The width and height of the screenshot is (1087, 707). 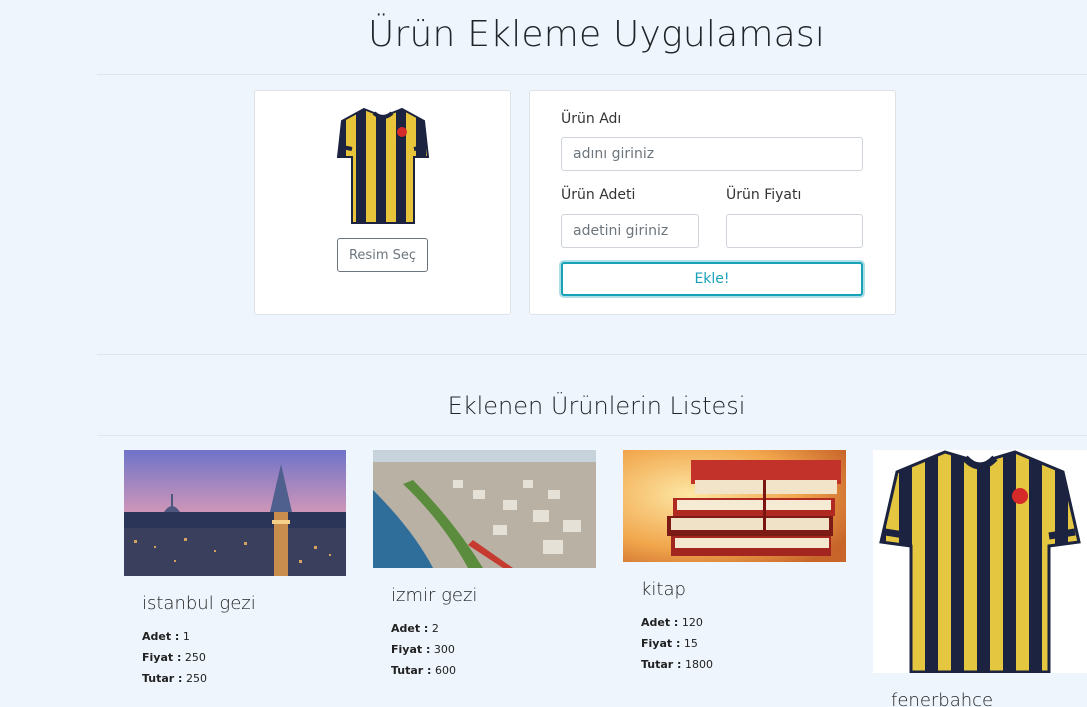 What do you see at coordinates (591, 119) in the screenshot?
I see `product-name-label: Ürün Adı` at bounding box center [591, 119].